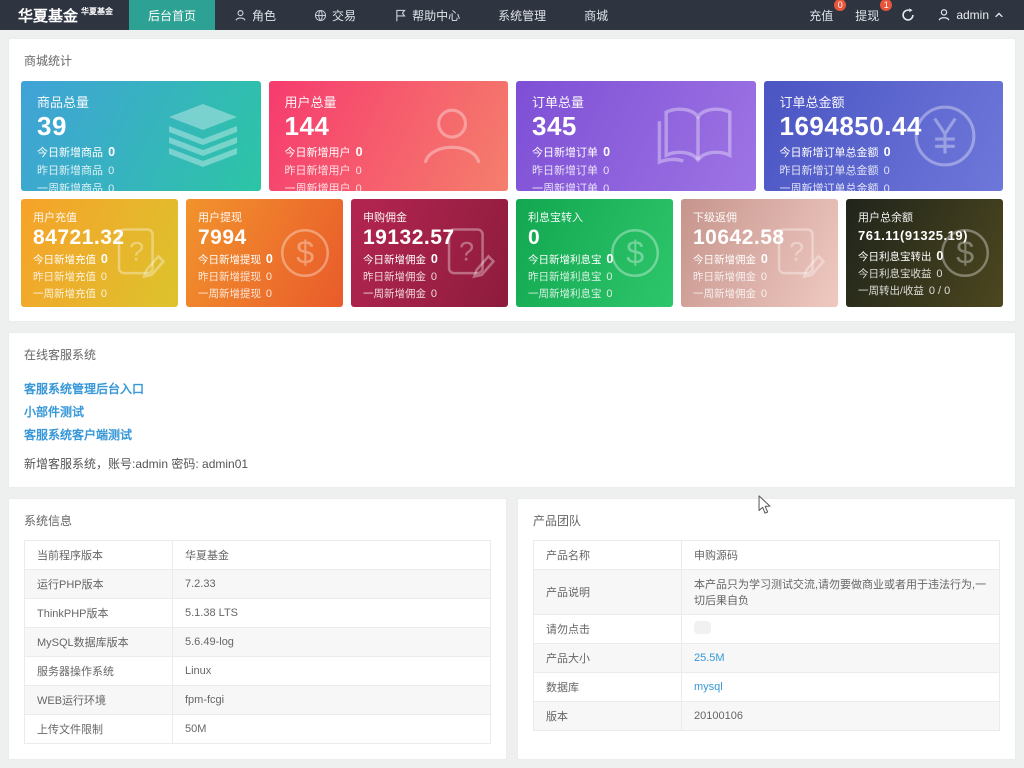  Describe the element at coordinates (512, 388) in the screenshot. I see `service-link-admin-entry: 客服系统管理后台入口` at that location.